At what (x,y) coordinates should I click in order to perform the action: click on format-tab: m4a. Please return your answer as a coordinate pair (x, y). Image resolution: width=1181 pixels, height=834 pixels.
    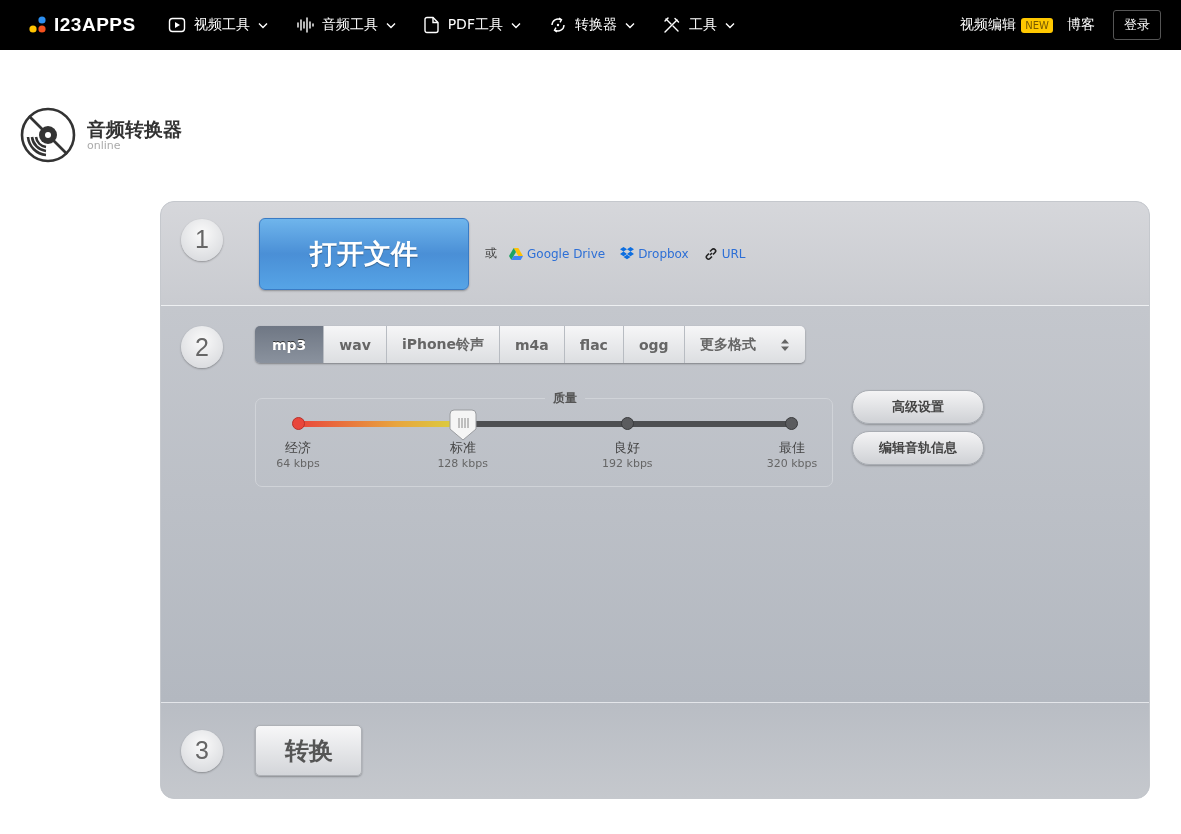
    Looking at the image, I should click on (532, 344).